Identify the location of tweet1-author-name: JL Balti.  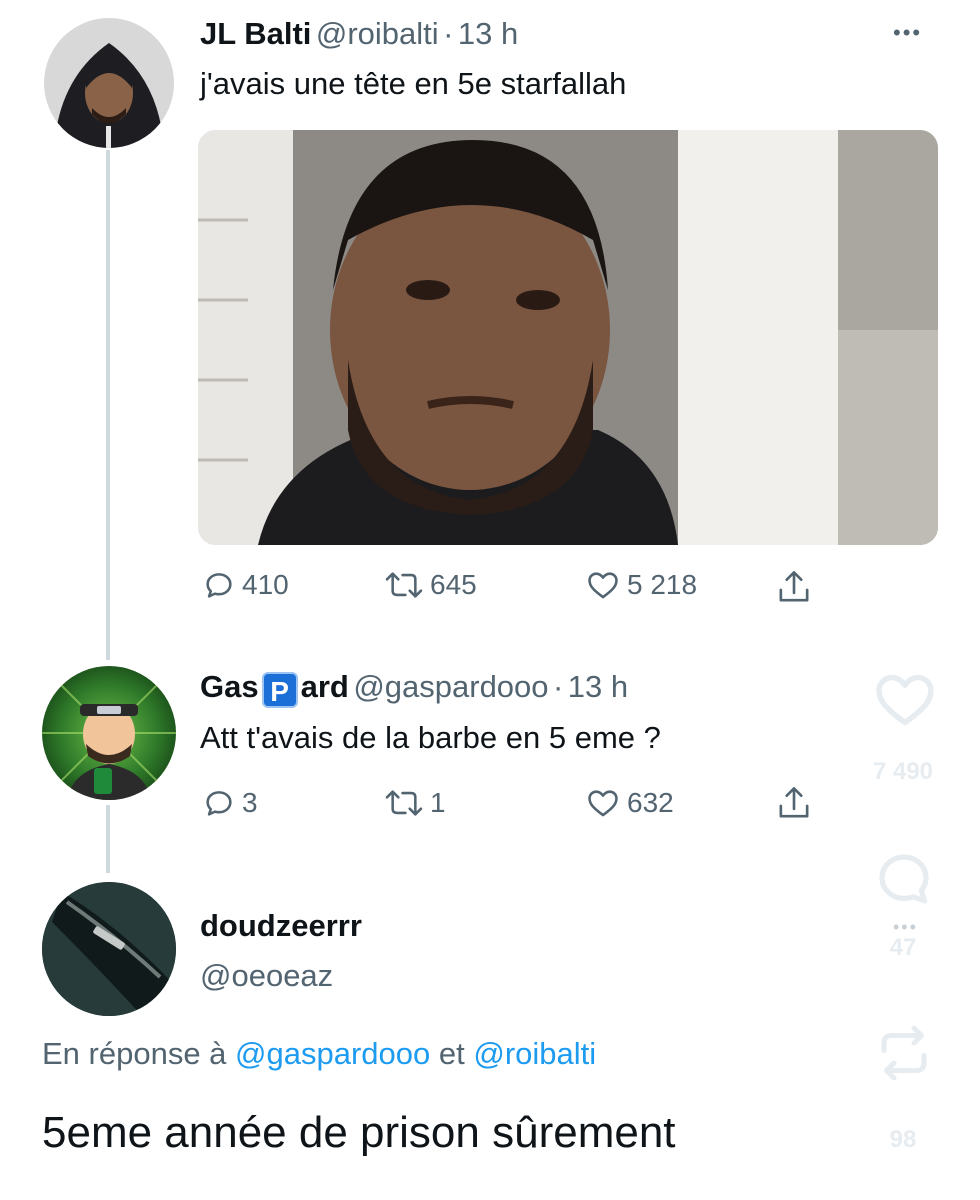
(255, 33).